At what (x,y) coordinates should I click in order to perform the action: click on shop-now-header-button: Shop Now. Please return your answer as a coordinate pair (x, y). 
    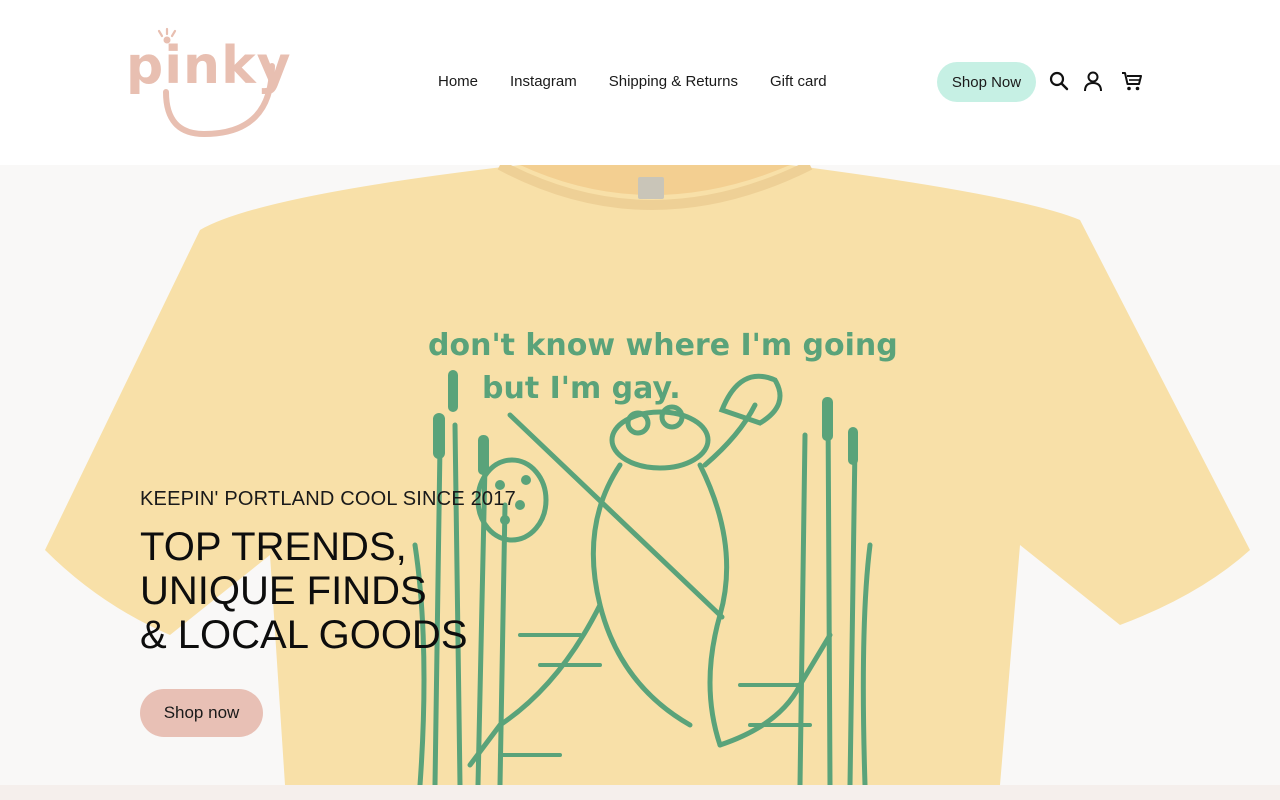
    Looking at the image, I should click on (986, 82).